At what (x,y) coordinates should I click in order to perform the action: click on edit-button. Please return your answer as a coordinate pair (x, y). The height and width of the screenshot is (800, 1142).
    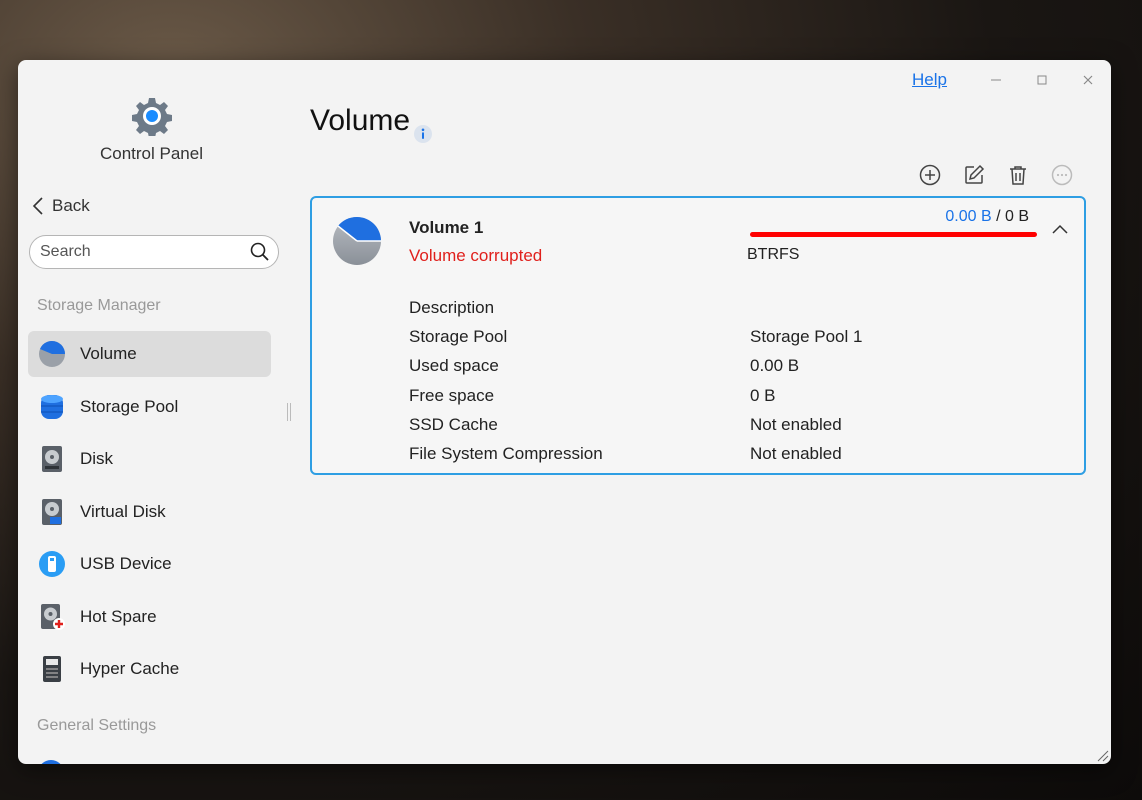
    Looking at the image, I should click on (974, 175).